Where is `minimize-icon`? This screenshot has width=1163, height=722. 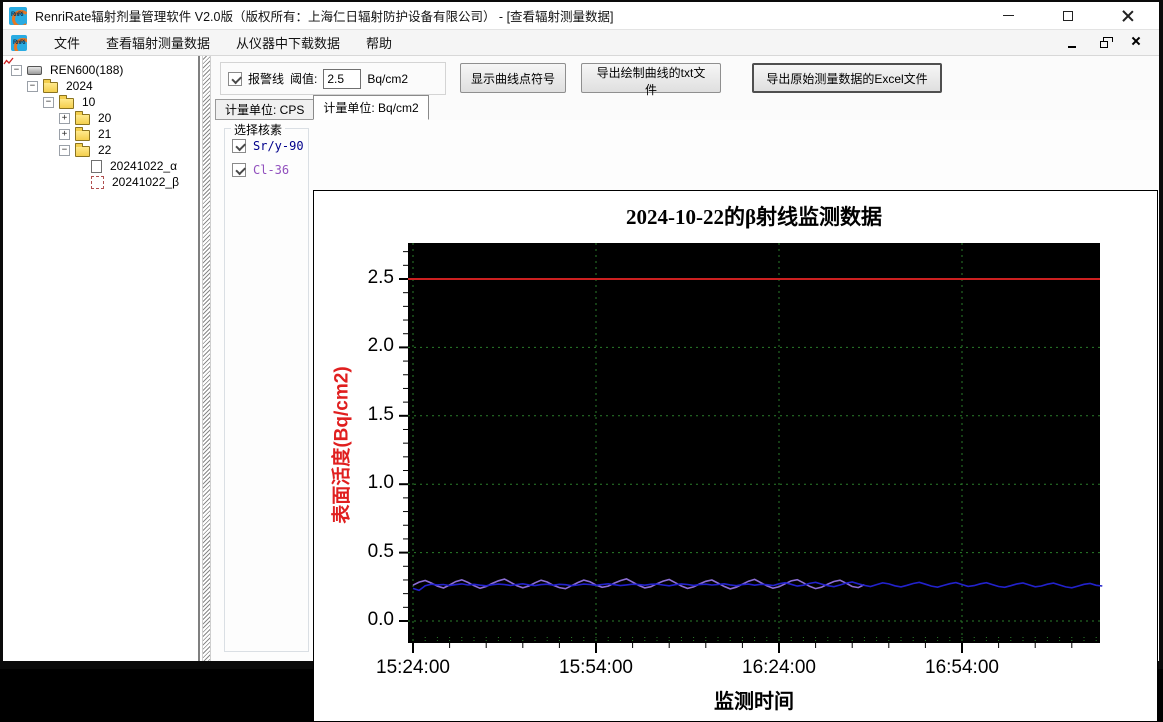
minimize-icon is located at coordinates (1008, 15).